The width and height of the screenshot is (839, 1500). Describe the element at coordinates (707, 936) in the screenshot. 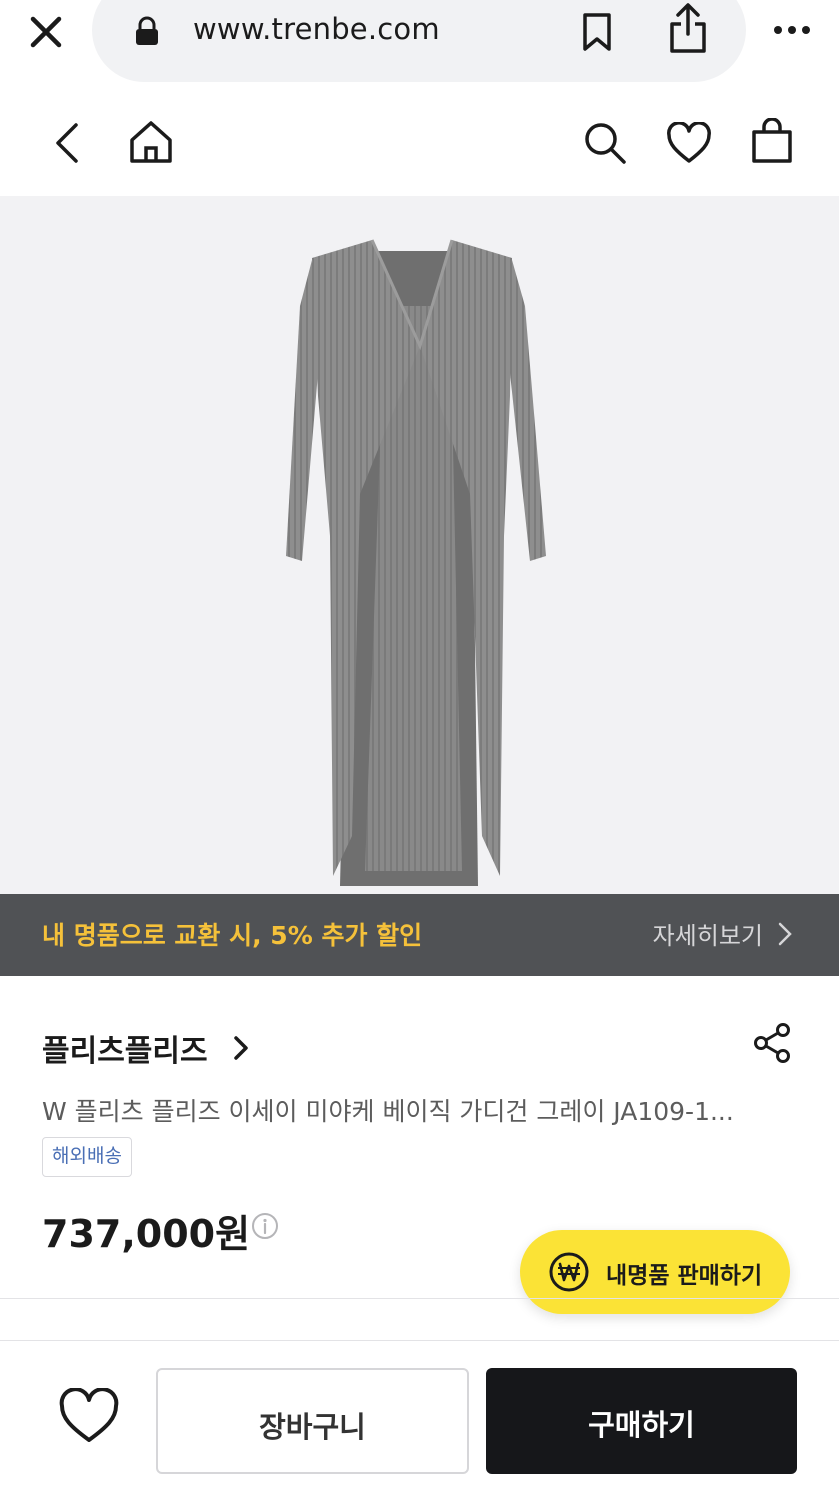

I see `promo-link-label: 자세히보기` at that location.